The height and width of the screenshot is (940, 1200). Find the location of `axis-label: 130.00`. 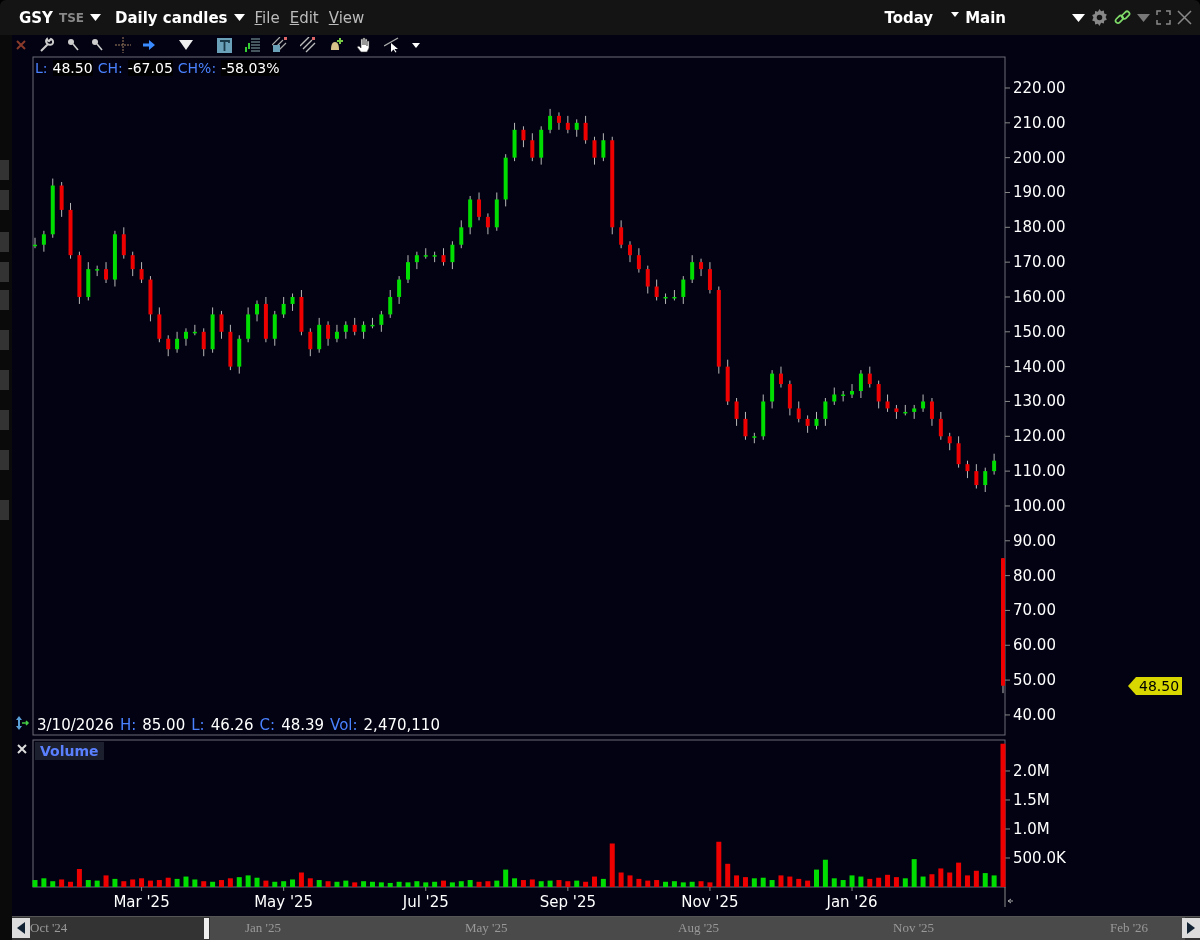

axis-label: 130.00 is located at coordinates (1039, 401).